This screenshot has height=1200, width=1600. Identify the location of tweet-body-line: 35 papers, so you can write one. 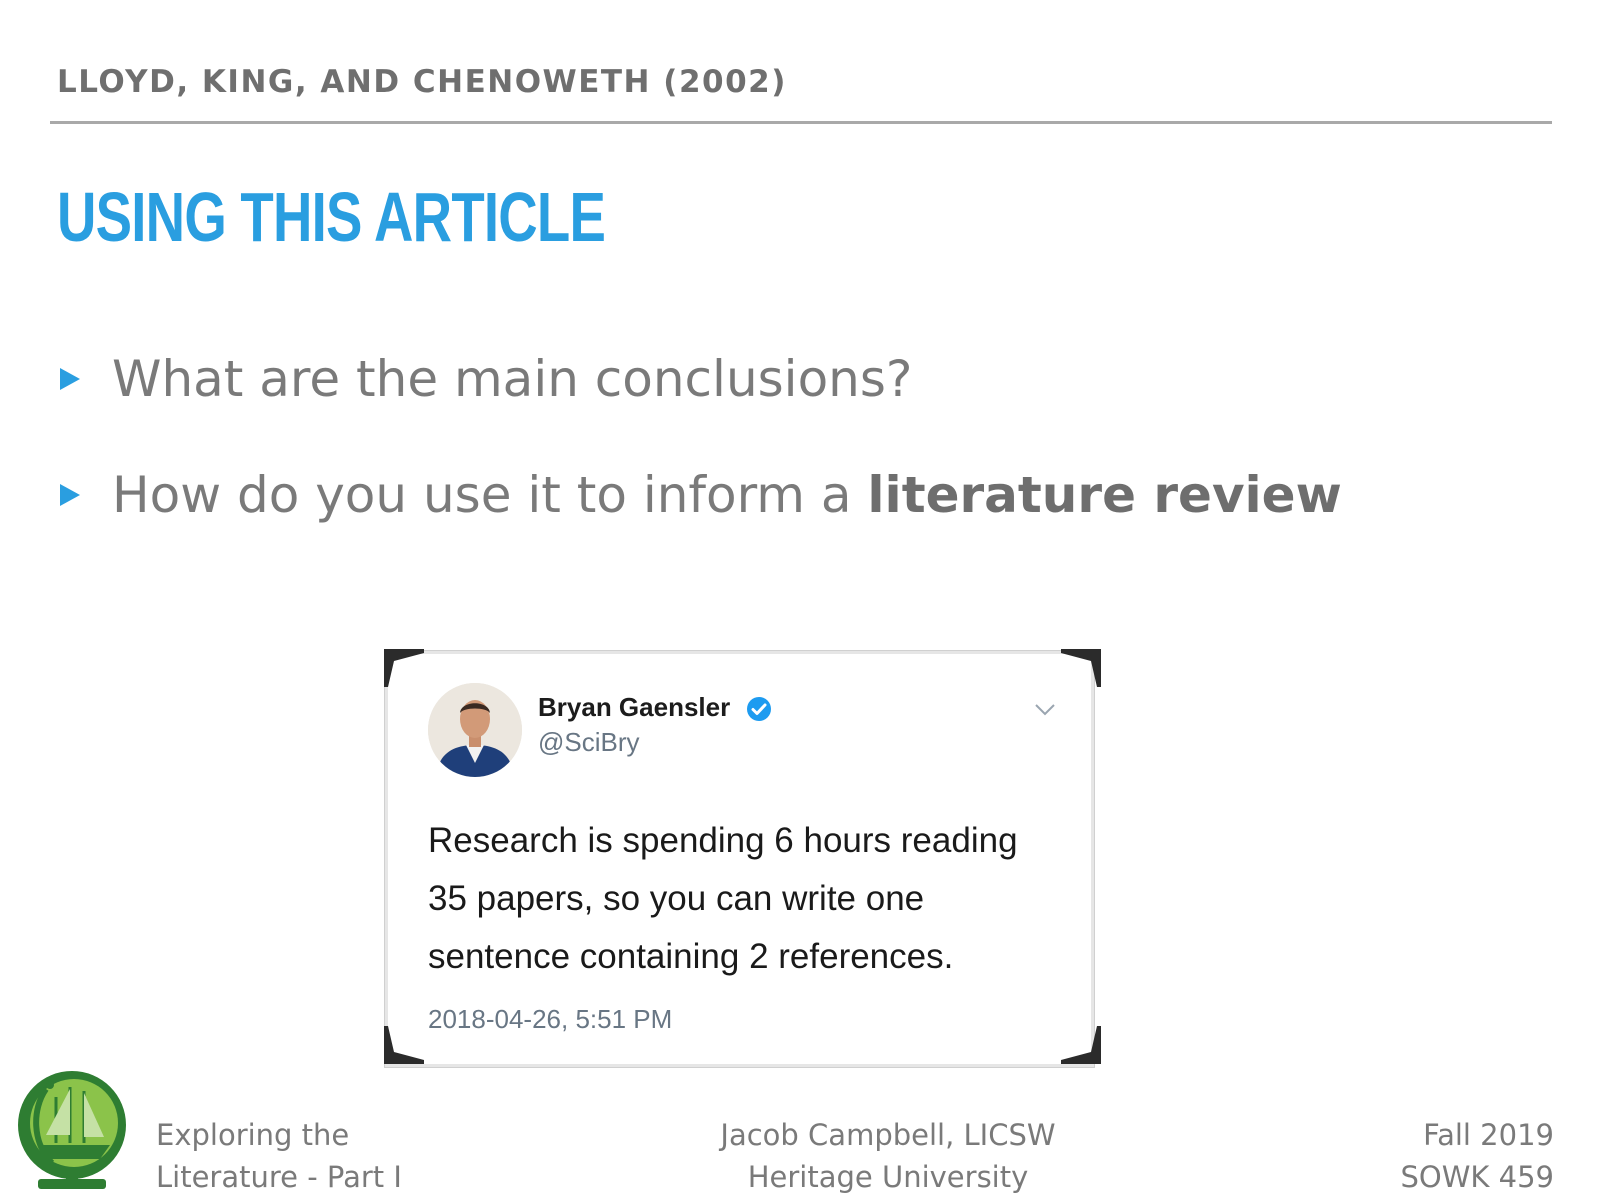
(676, 898).